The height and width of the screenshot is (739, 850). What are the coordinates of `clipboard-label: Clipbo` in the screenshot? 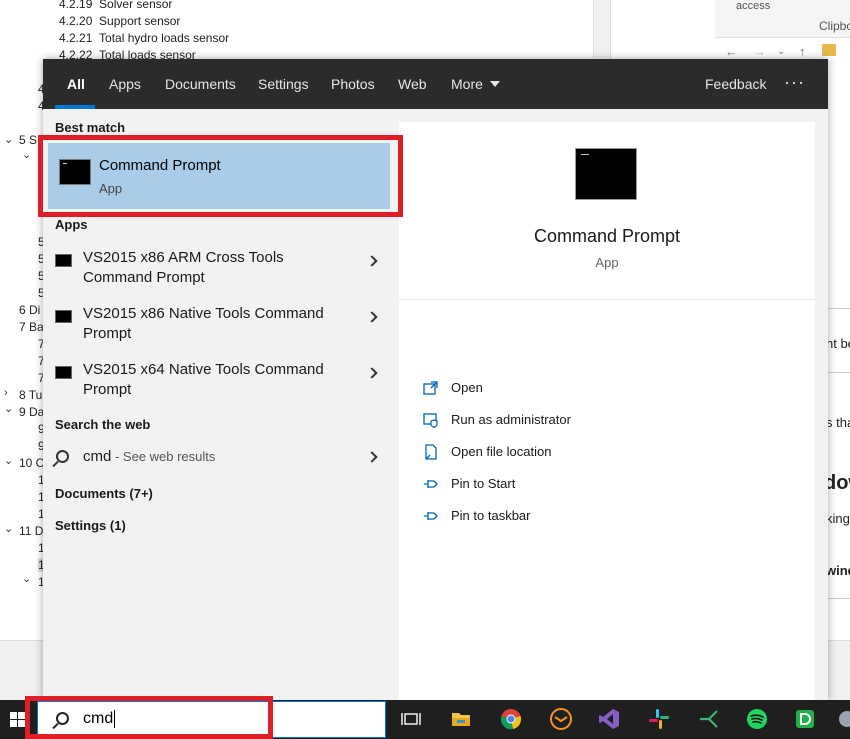 It's located at (834, 26).